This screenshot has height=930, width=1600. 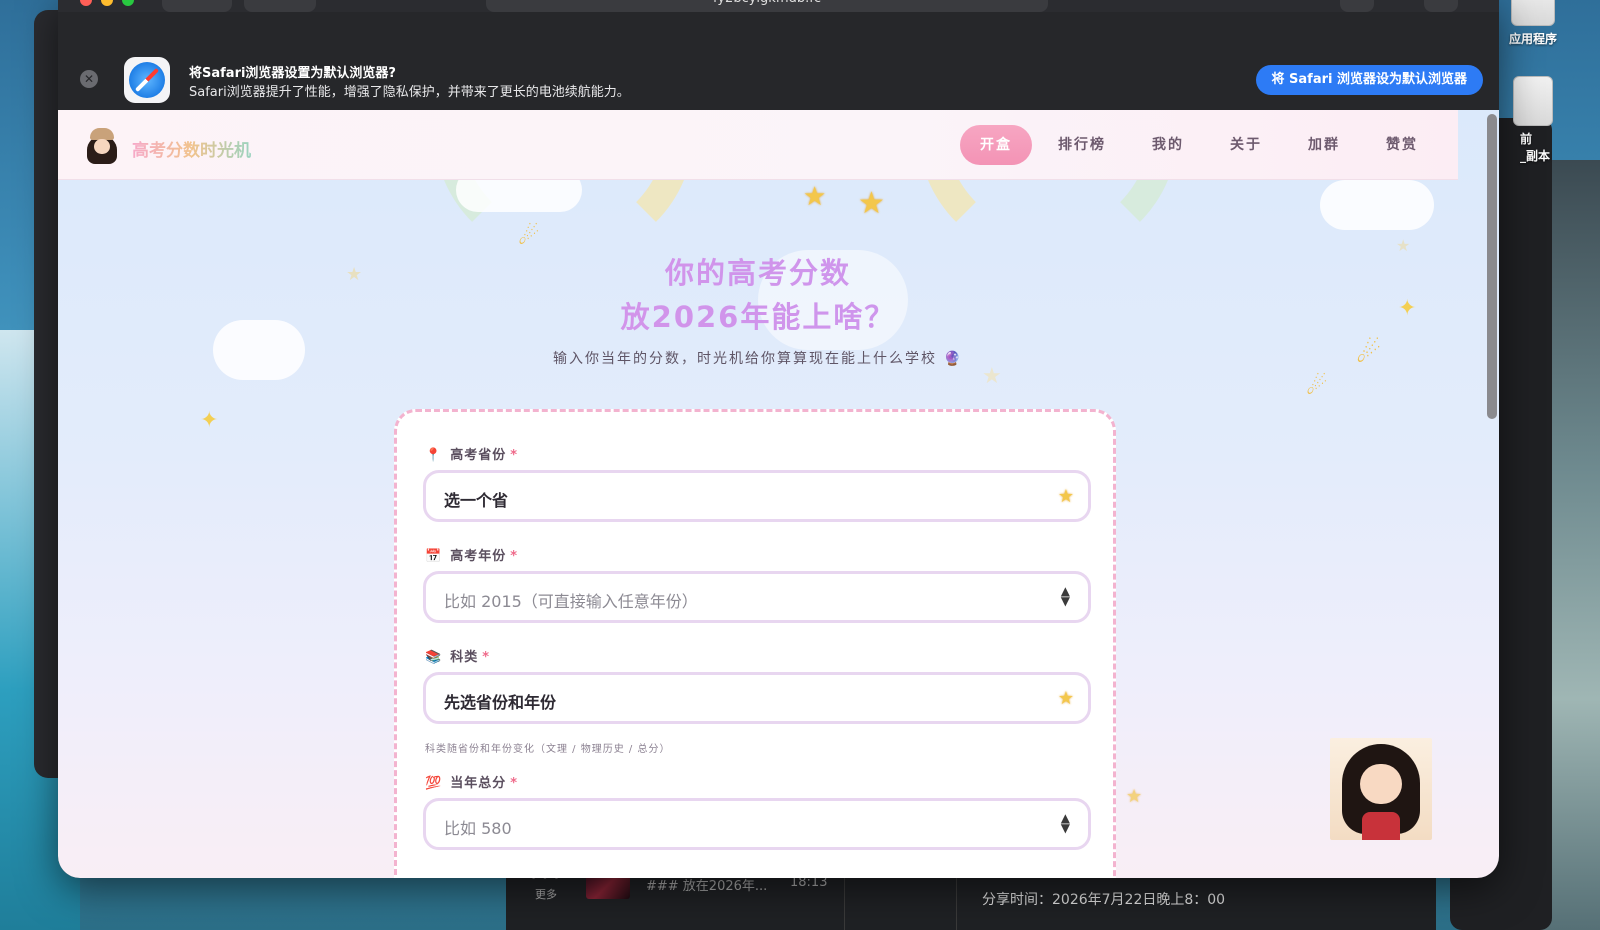 What do you see at coordinates (147, 80) in the screenshot?
I see `safari-compass-icon` at bounding box center [147, 80].